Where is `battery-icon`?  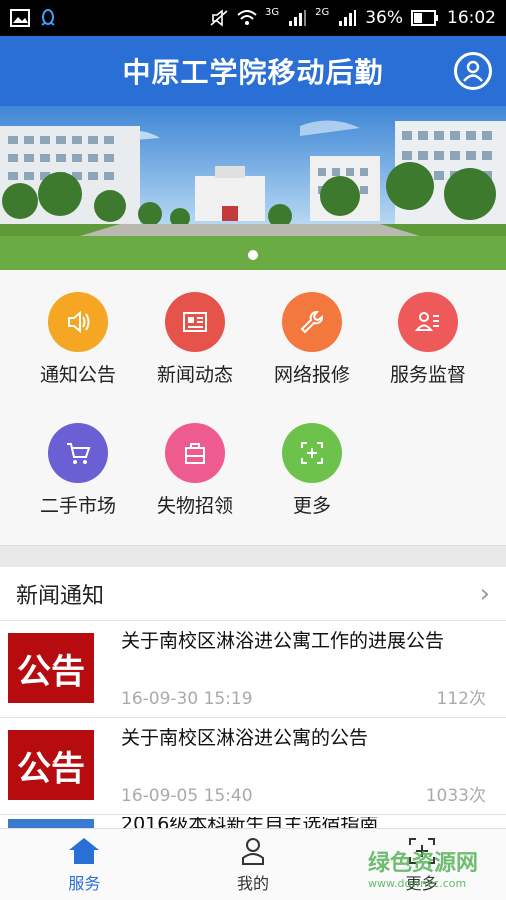 battery-icon is located at coordinates (424, 18).